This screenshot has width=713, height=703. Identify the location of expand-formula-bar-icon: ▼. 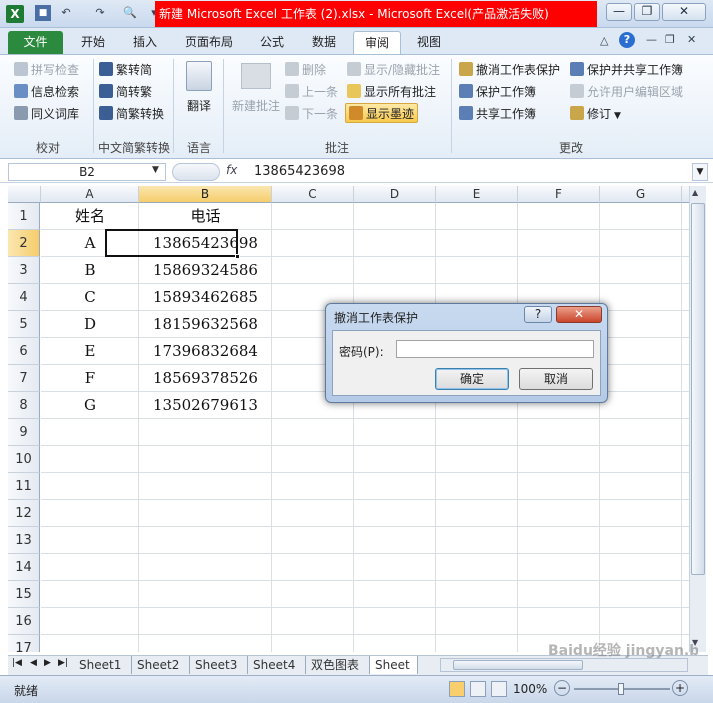
(700, 172).